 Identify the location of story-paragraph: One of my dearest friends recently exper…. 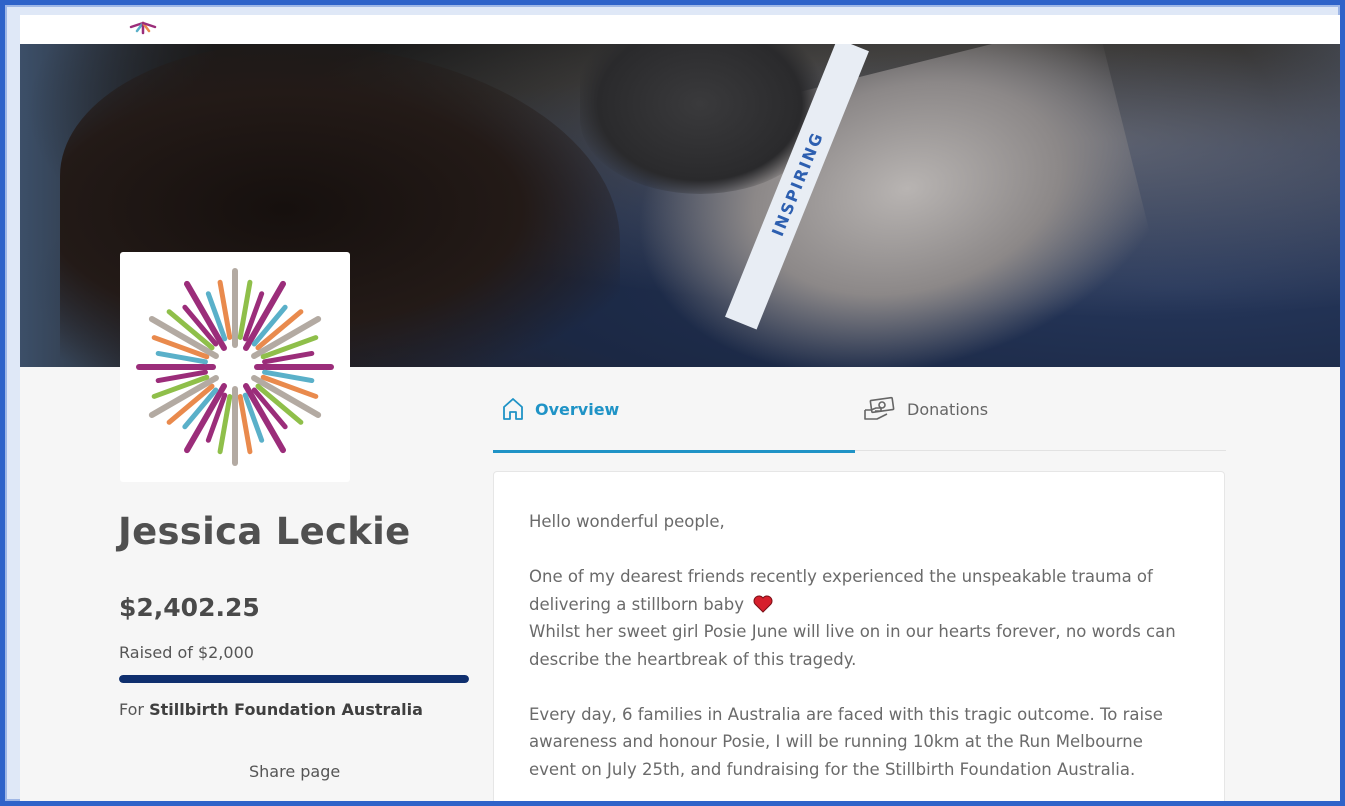
(859, 618).